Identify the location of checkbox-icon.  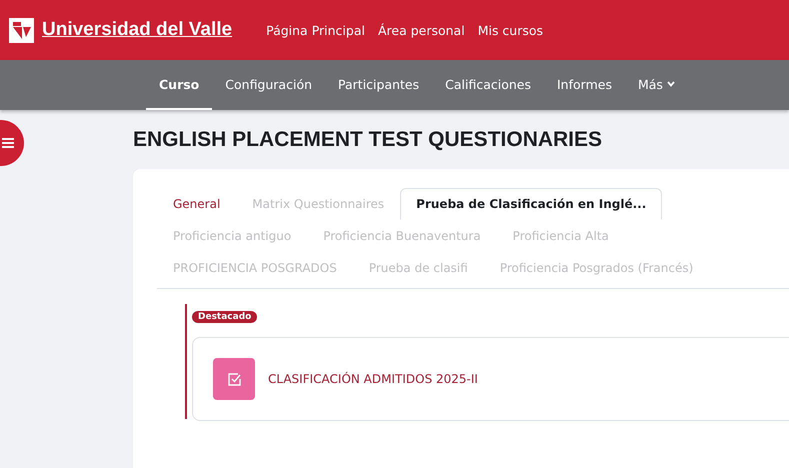
(234, 379).